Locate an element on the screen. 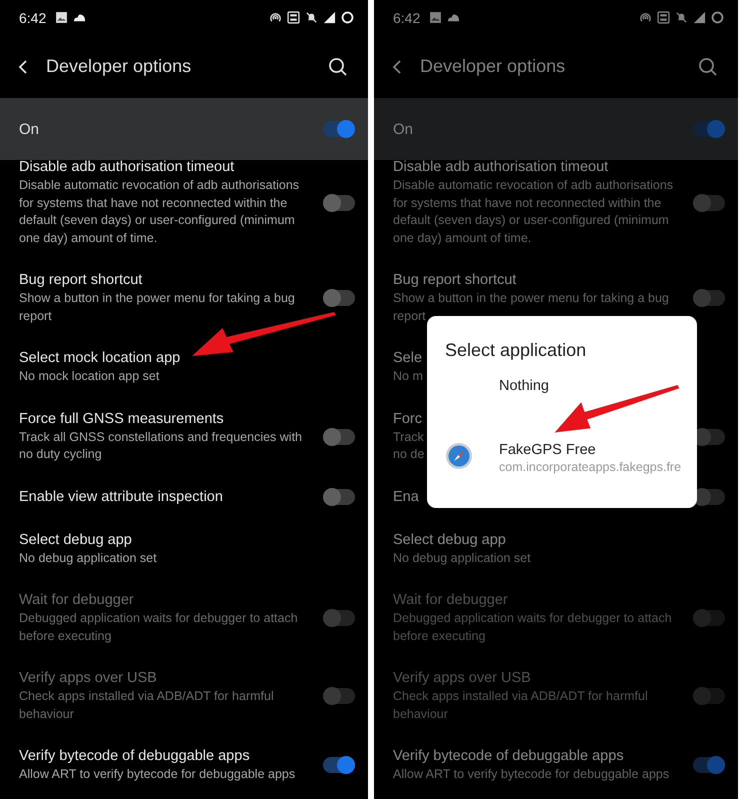  search-icon is located at coordinates (338, 66).